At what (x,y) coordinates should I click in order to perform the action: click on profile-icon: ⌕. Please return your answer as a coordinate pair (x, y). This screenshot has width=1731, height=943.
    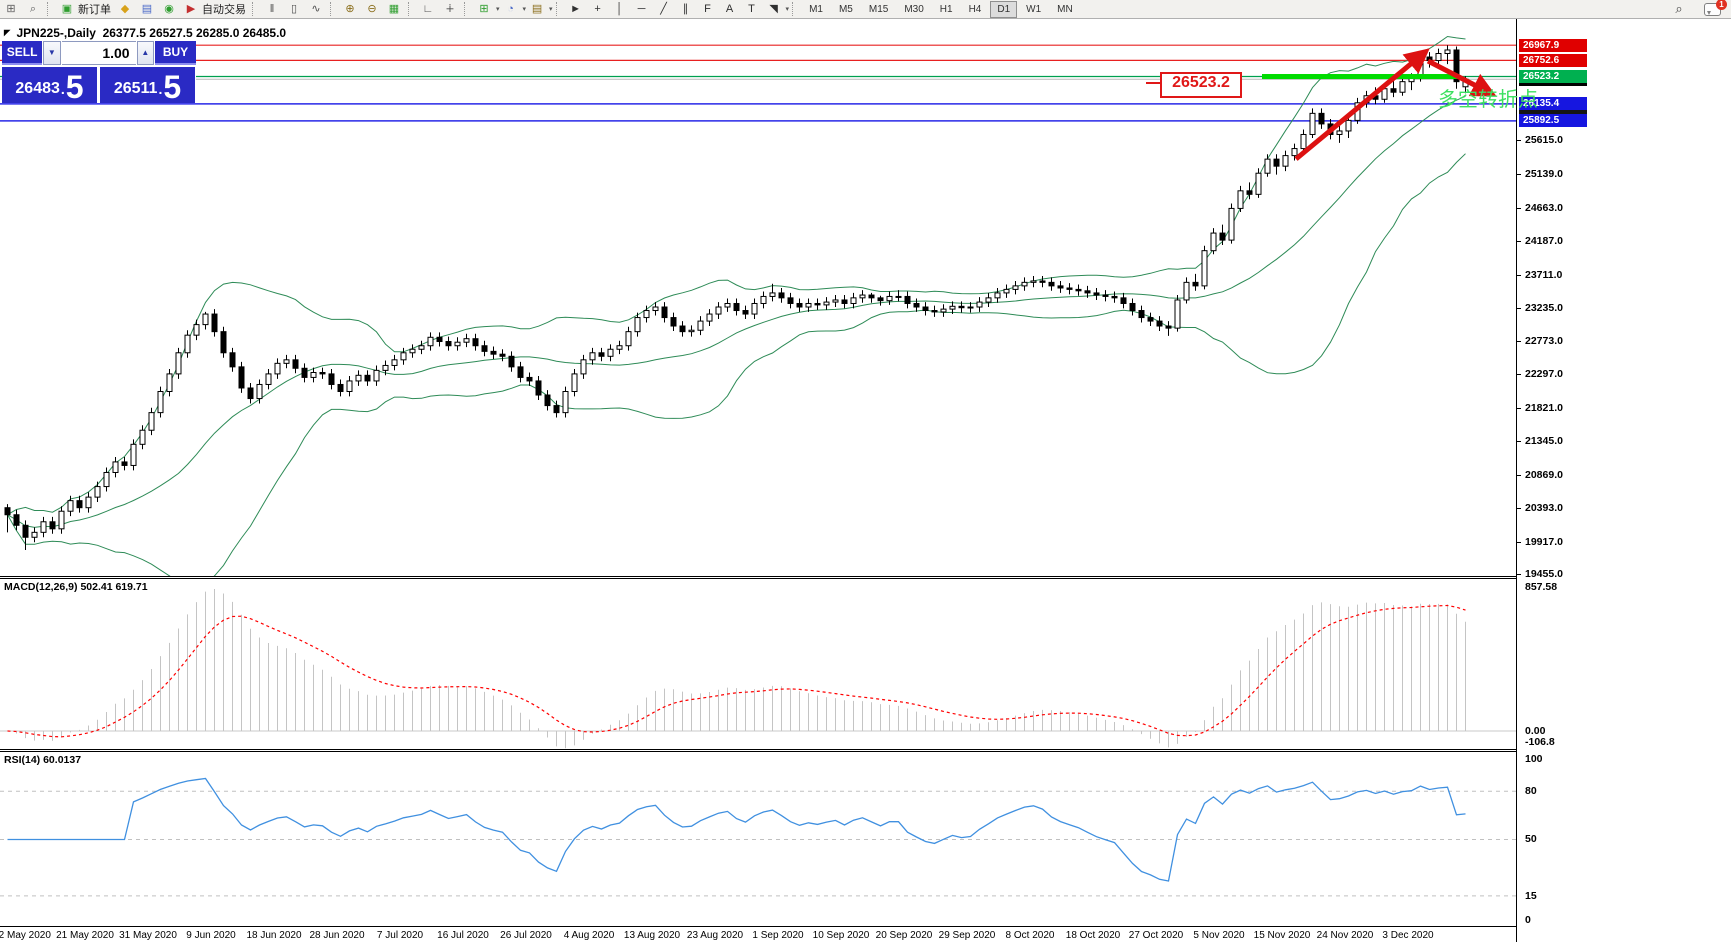
    Looking at the image, I should click on (33, 9).